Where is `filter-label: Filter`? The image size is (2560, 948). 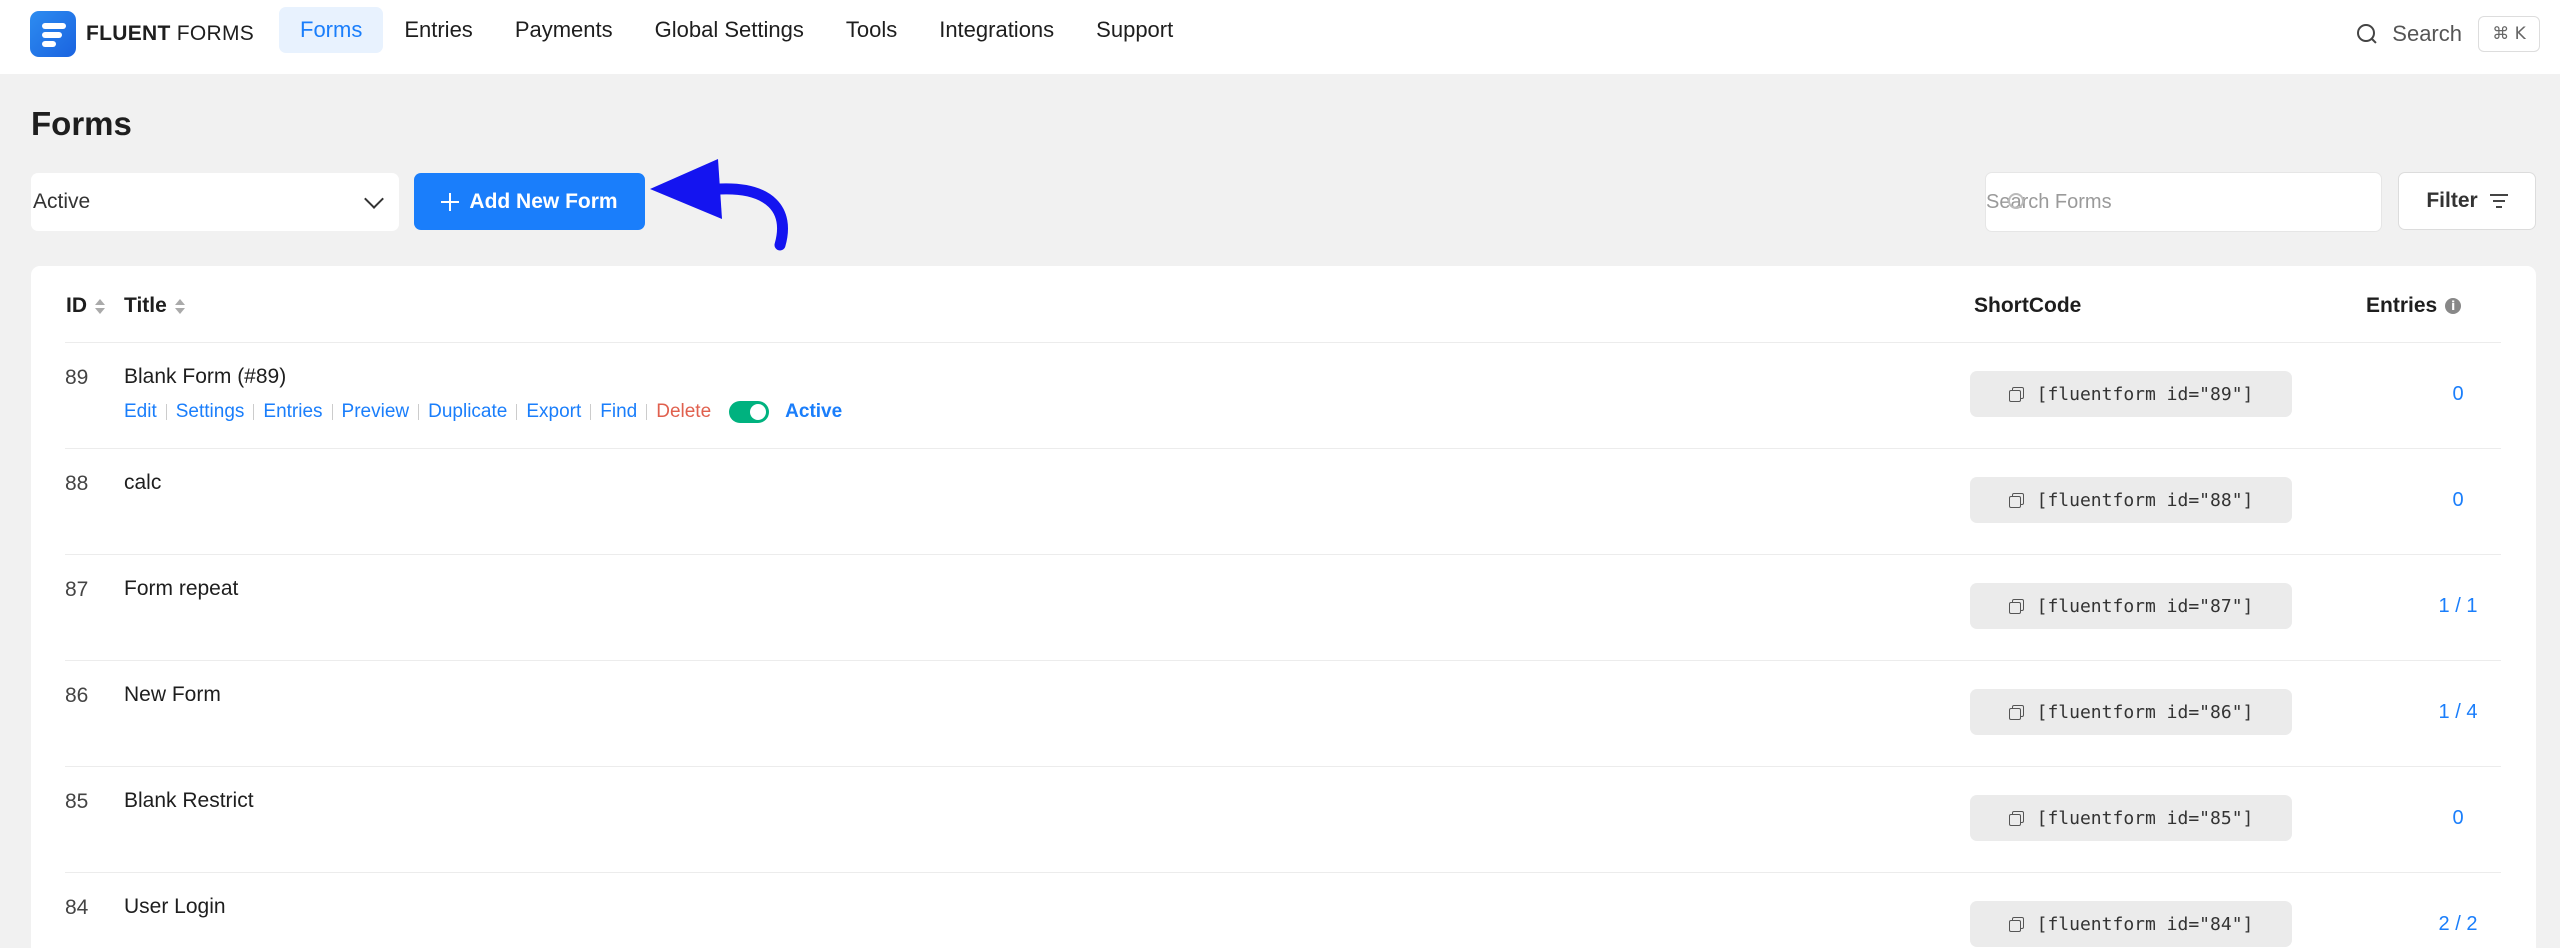
filter-label: Filter is located at coordinates (2452, 200).